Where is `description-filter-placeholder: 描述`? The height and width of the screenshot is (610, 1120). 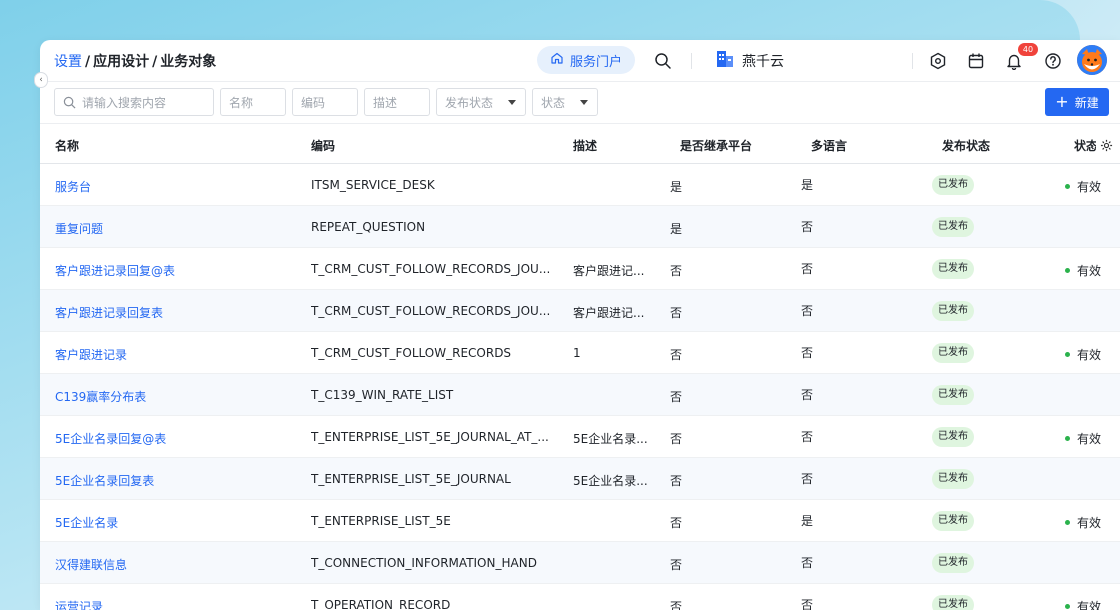
description-filter-placeholder: 描述 is located at coordinates (385, 102).